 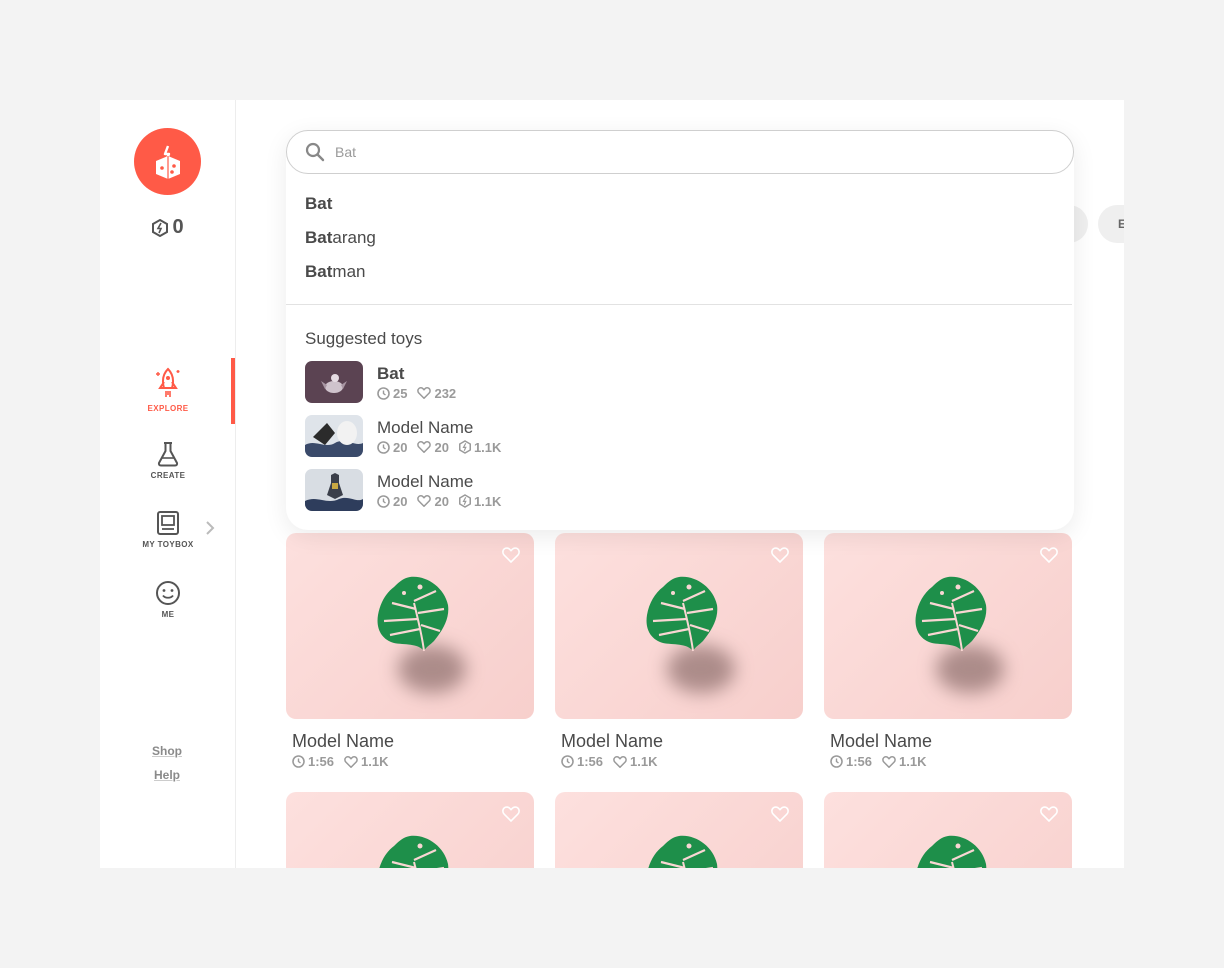 I want to click on nav-me: ME, so click(x=168, y=599).